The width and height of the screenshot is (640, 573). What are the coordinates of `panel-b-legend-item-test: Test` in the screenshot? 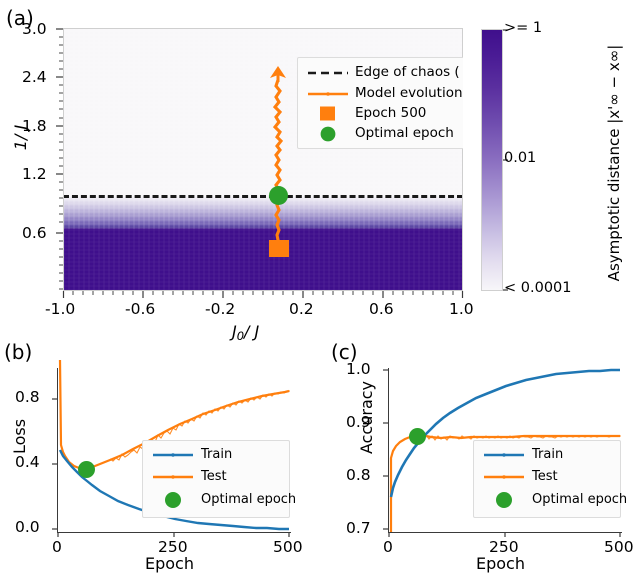 It's located at (216, 477).